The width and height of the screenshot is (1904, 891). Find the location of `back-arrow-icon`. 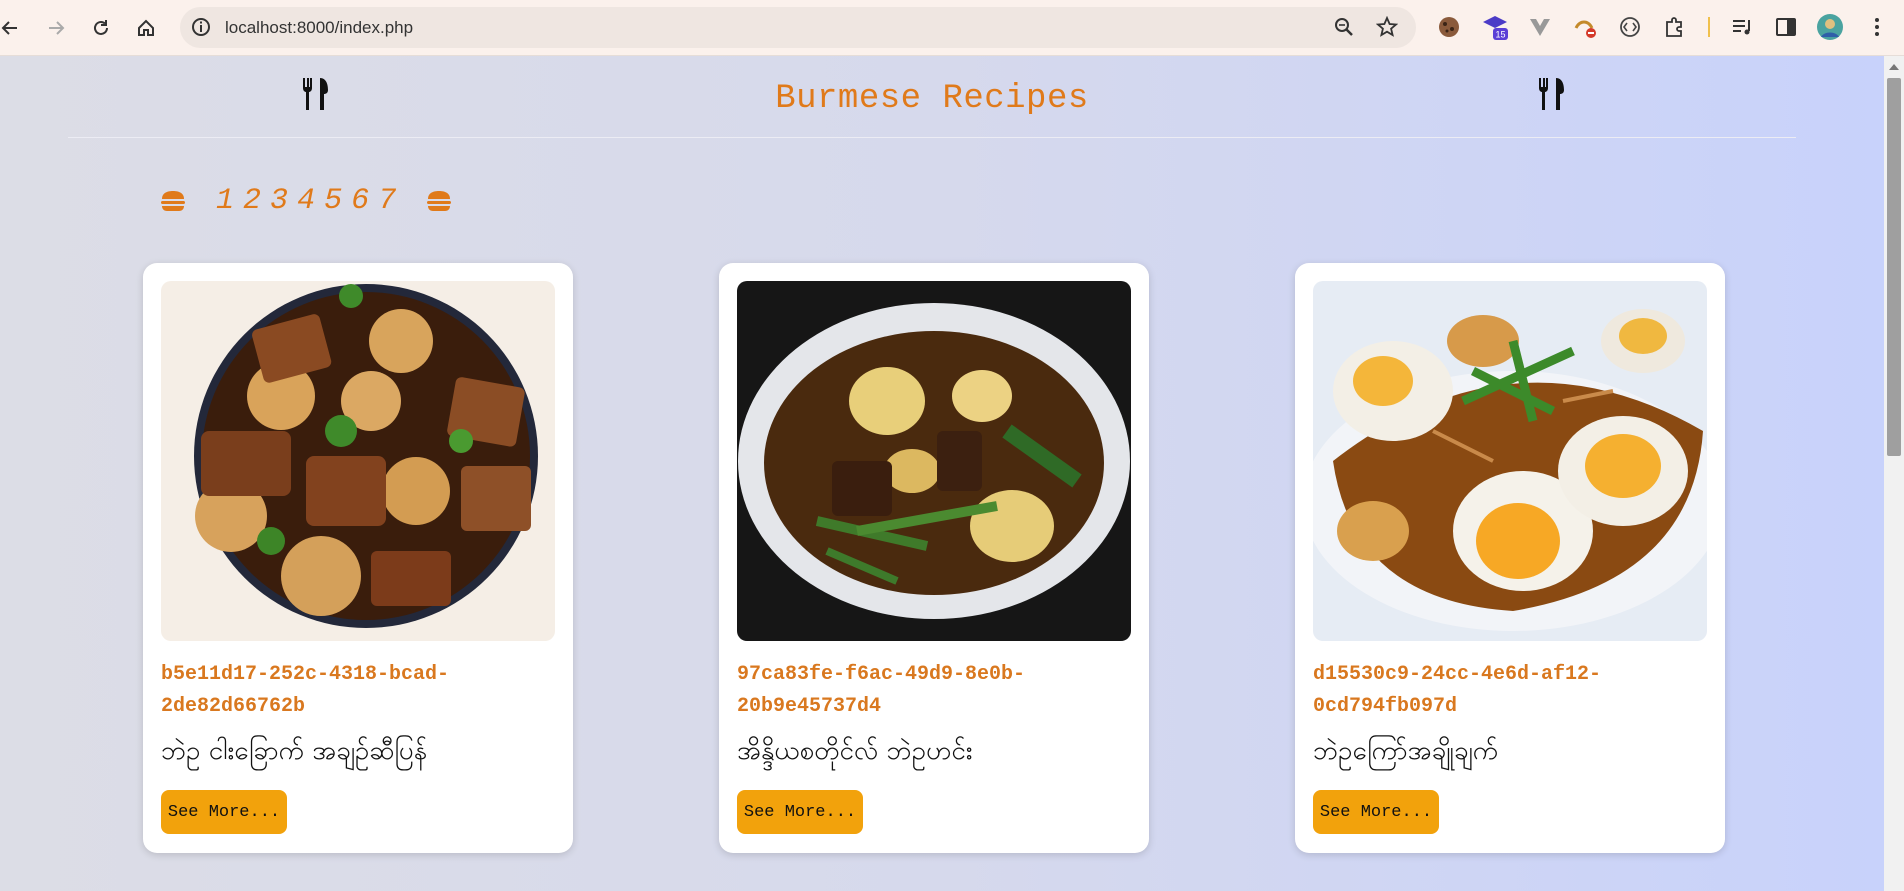

back-arrow-icon is located at coordinates (13, 28).